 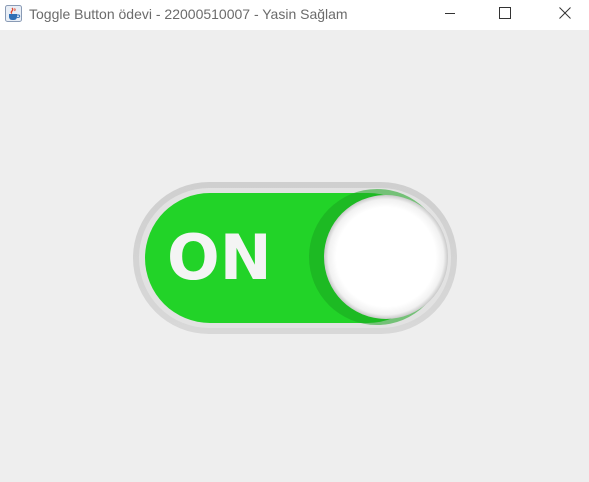 I want to click on toggle-label: ON, so click(x=219, y=257).